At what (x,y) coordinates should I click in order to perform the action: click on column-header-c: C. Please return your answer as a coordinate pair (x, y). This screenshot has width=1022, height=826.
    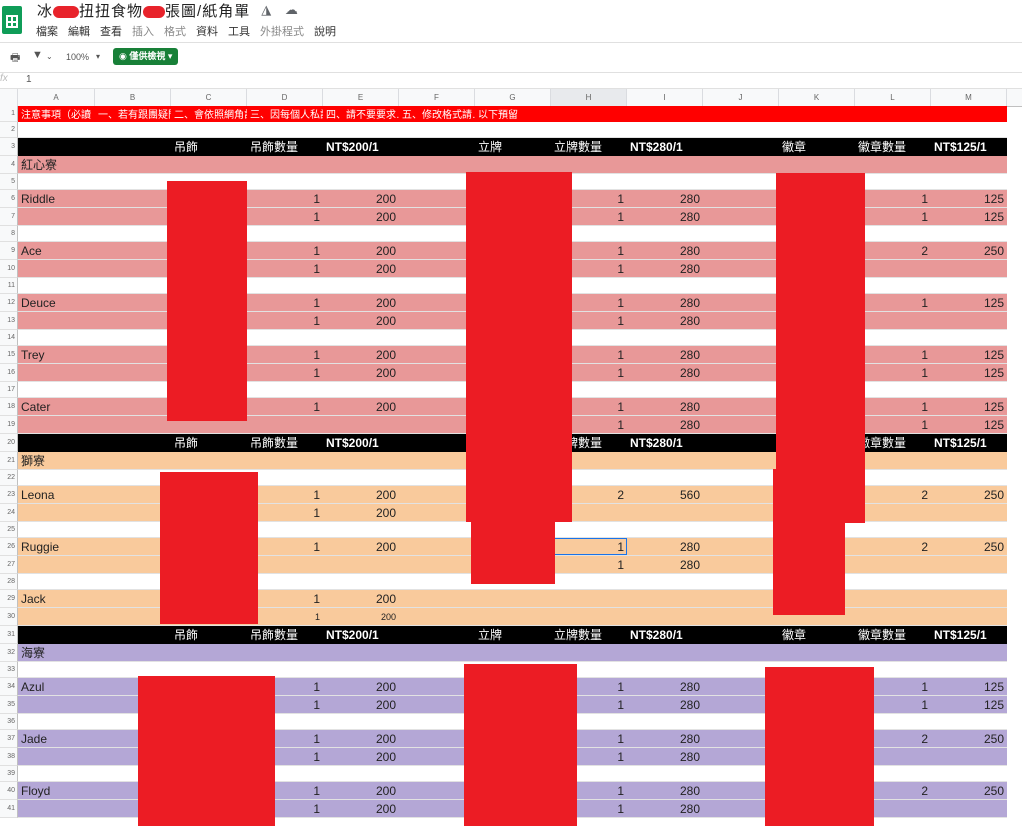
    Looking at the image, I should click on (209, 97).